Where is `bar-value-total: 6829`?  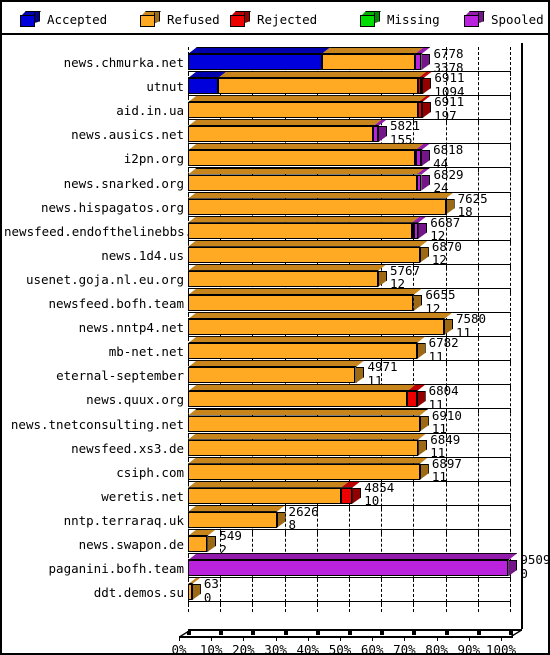
bar-value-total: 6829 is located at coordinates (448, 174).